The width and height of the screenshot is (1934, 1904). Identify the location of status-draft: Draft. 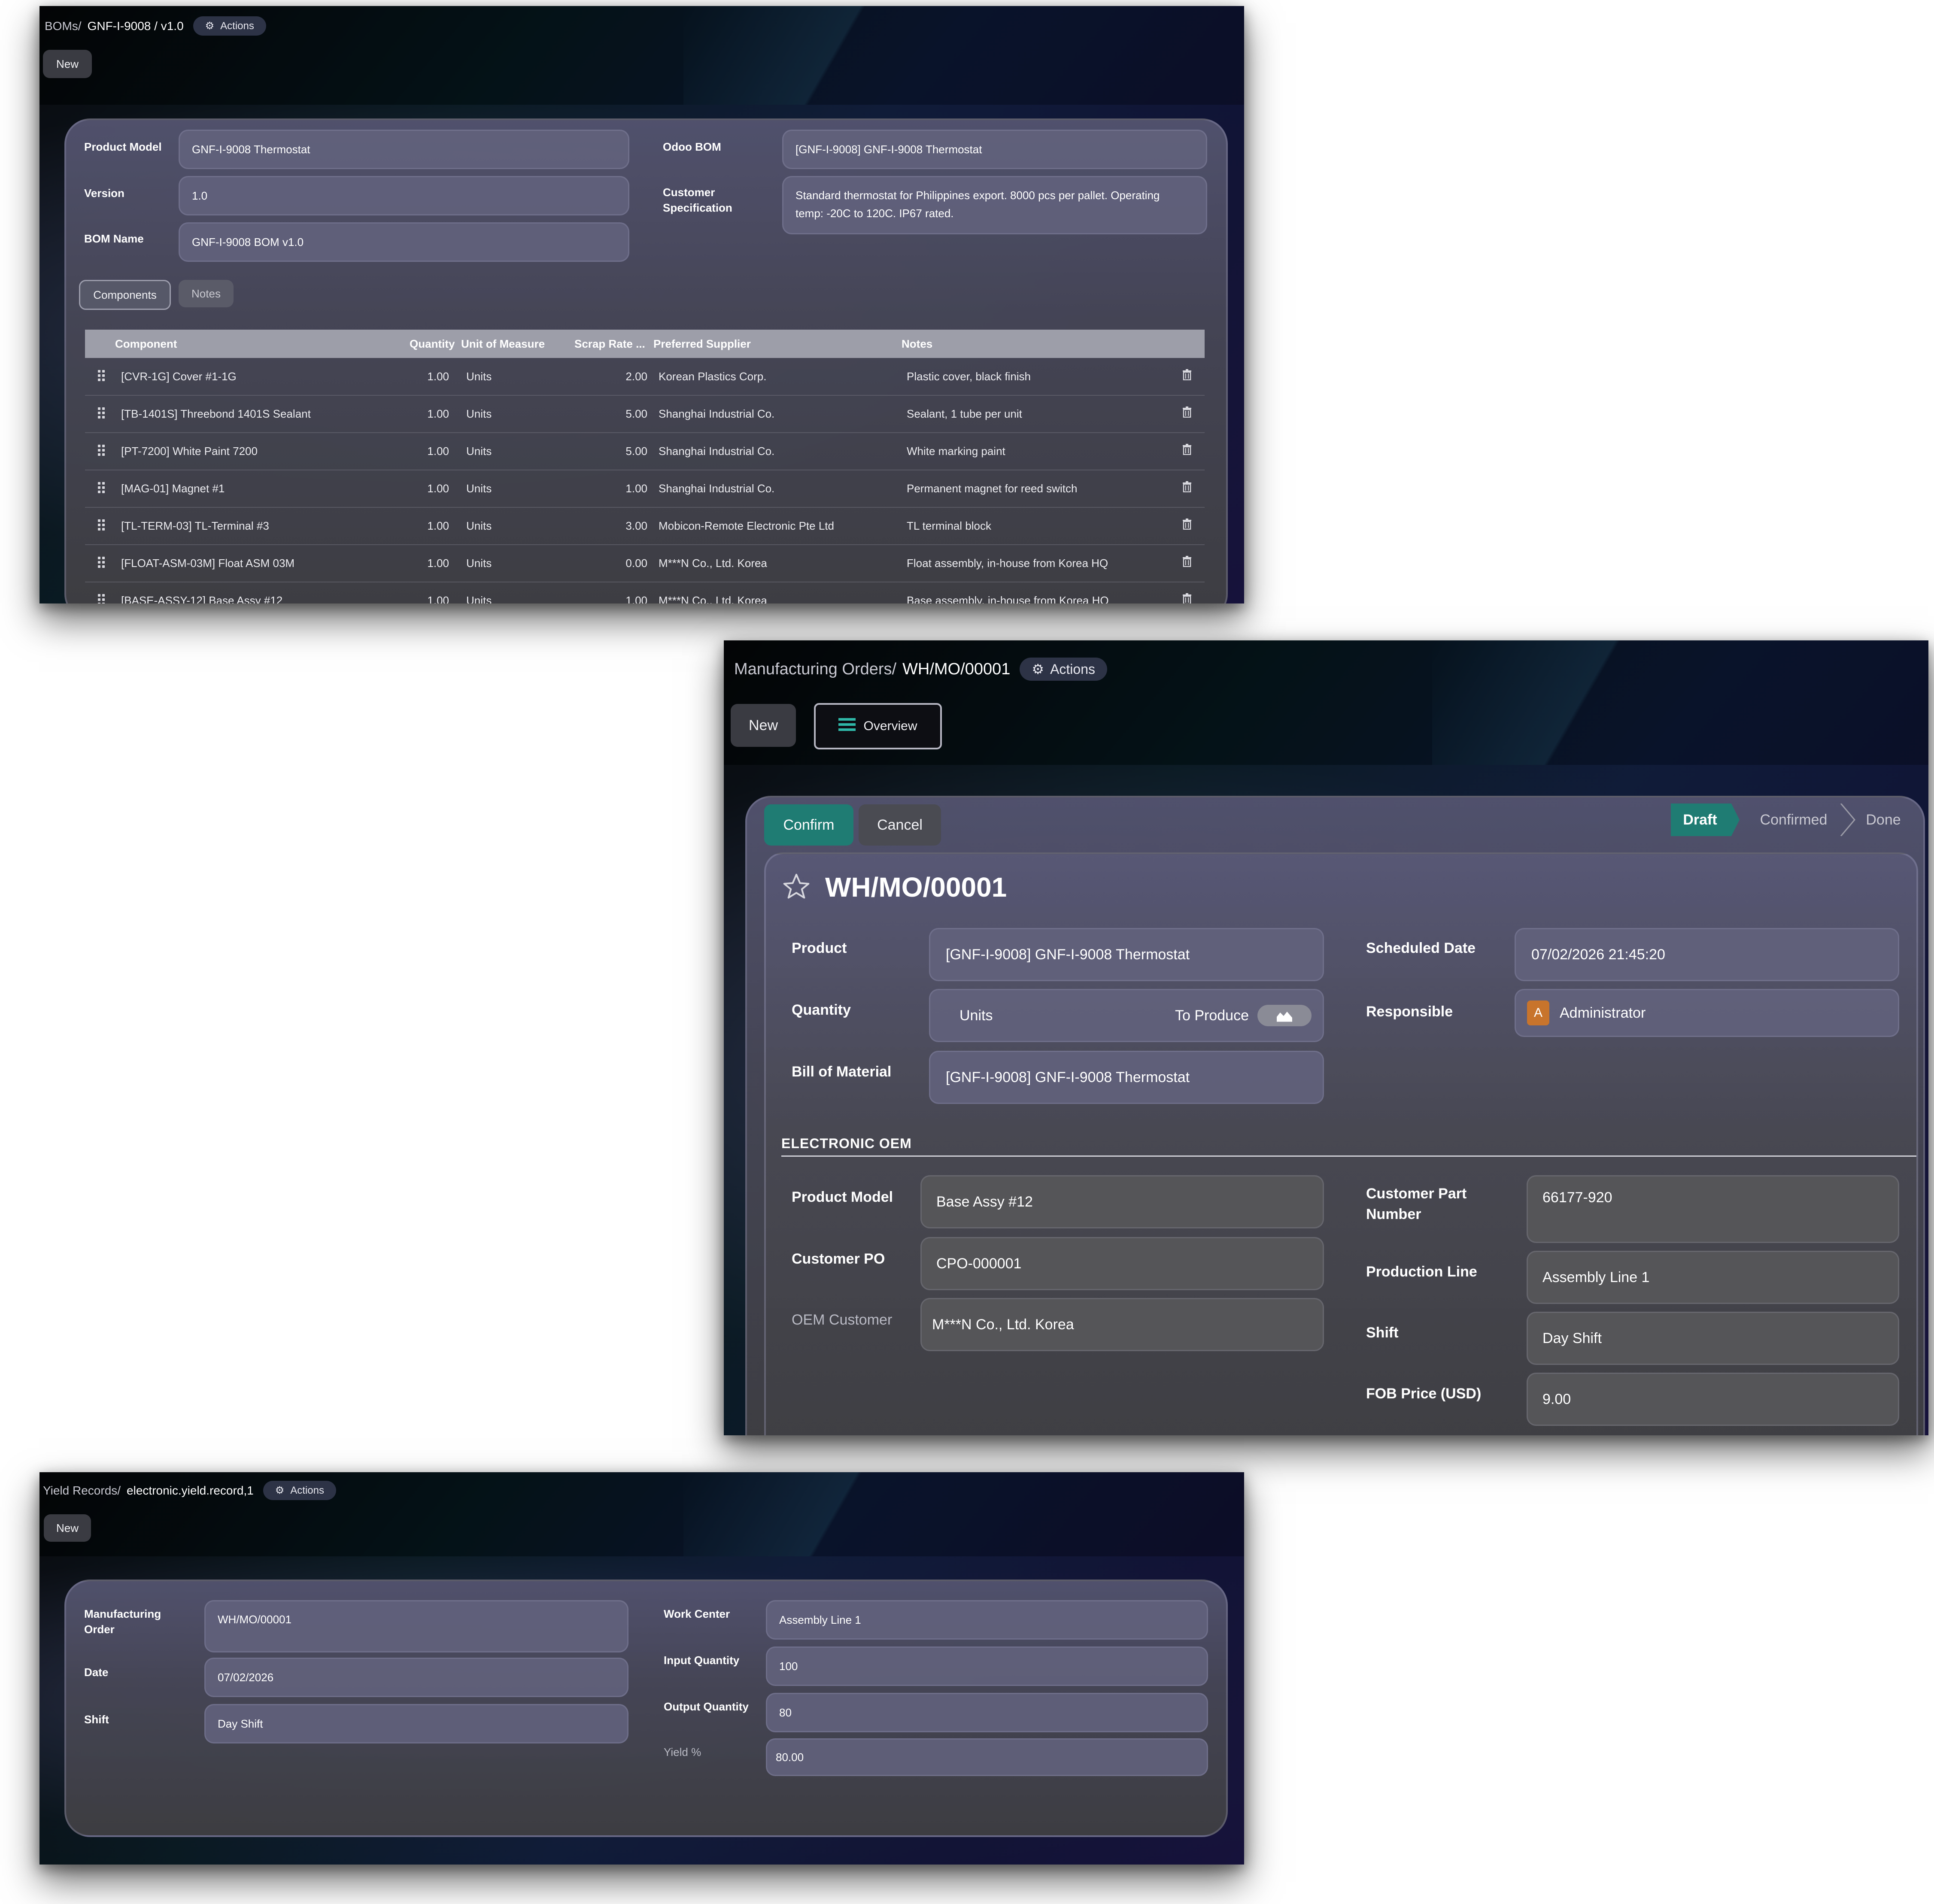
(1706, 820).